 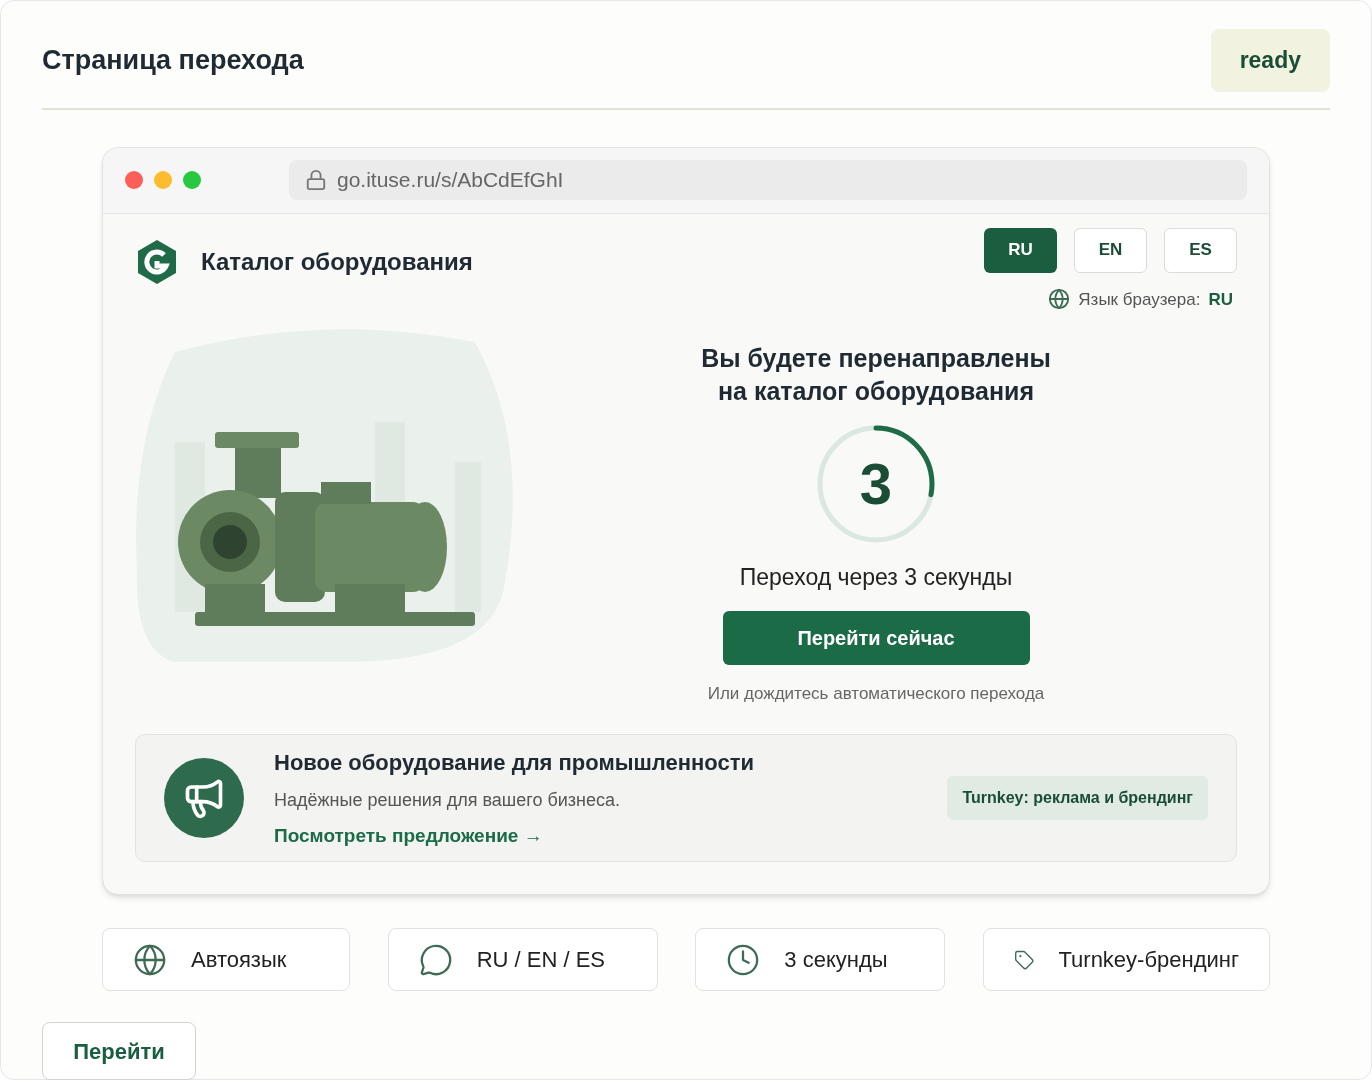 I want to click on feature-label: Автоязык, so click(x=239, y=960).